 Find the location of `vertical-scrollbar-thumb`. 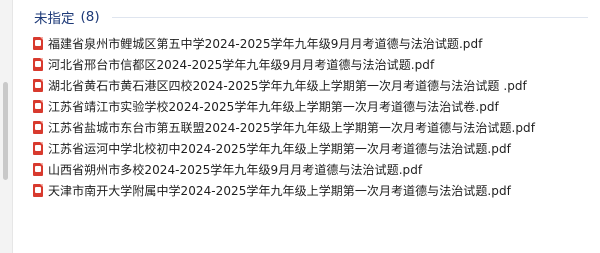

vertical-scrollbar-thumb is located at coordinates (5, 131).